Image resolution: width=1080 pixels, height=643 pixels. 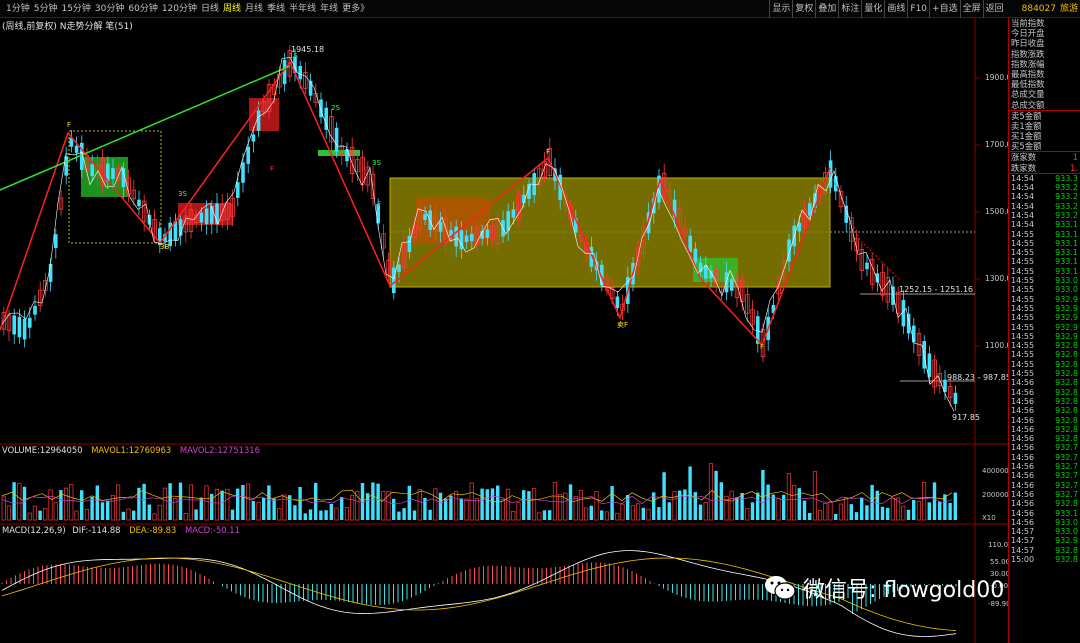 What do you see at coordinates (179, 9) in the screenshot?
I see `period-tab: 120分钟` at bounding box center [179, 9].